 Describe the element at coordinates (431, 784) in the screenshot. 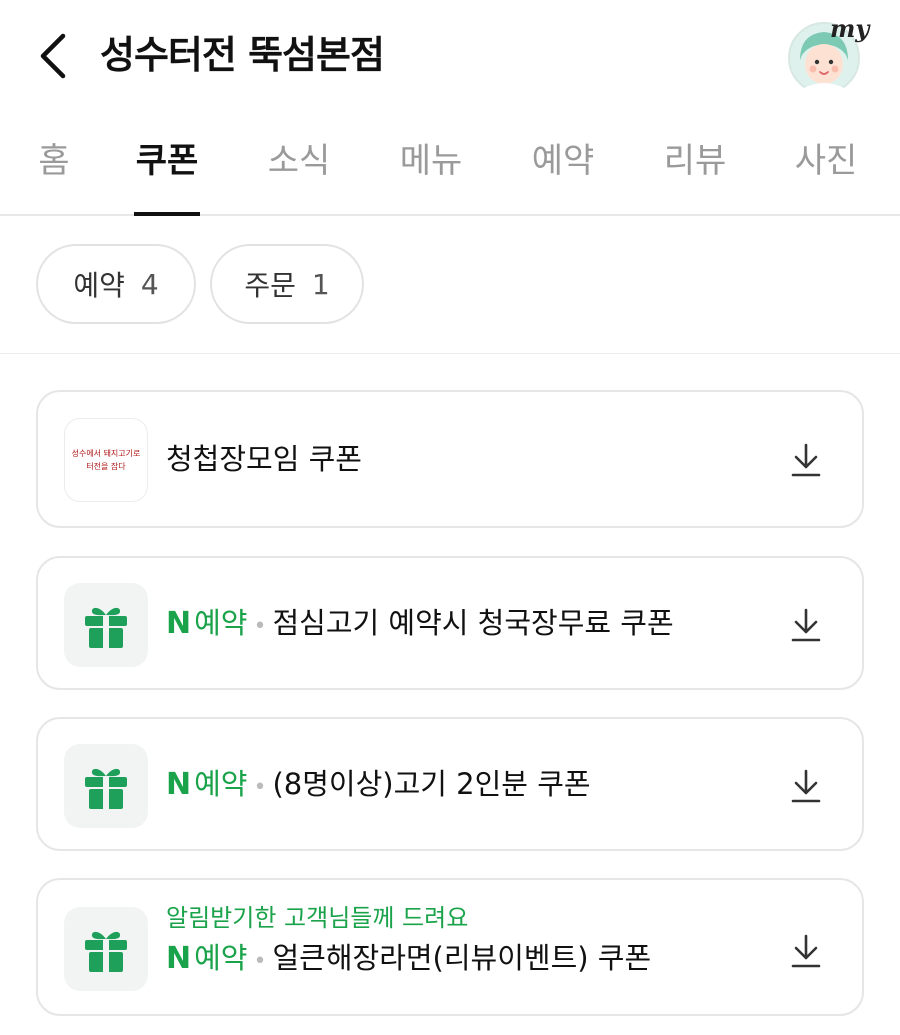

I see `coupon-name: (8명이상)고기 2인분 쿠폰` at that location.